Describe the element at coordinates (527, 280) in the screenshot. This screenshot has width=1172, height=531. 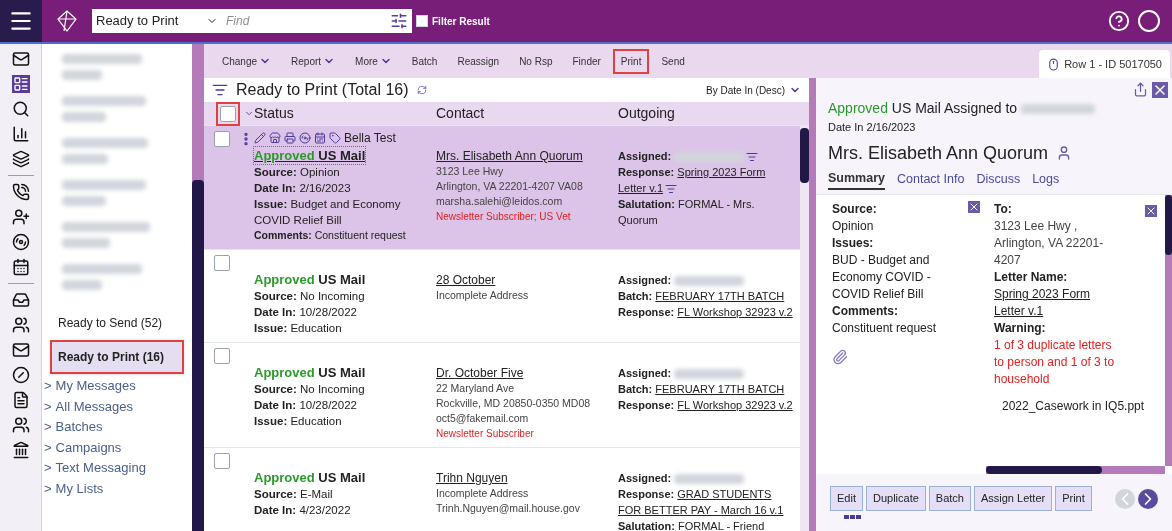
I see `contact-name: 28 October` at that location.